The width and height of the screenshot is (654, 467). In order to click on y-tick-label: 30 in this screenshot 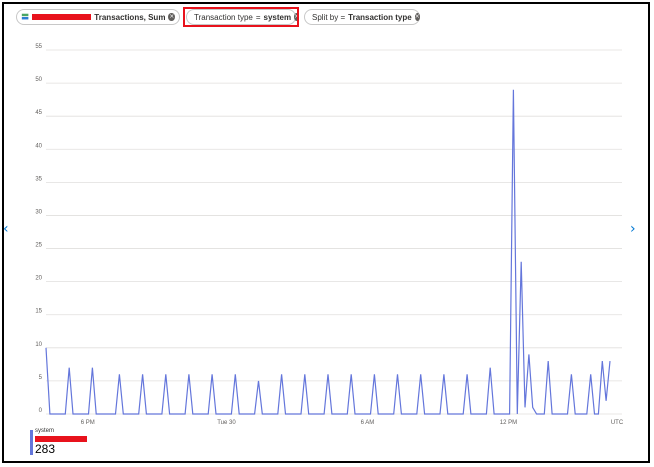, I will do `click(38, 212)`.